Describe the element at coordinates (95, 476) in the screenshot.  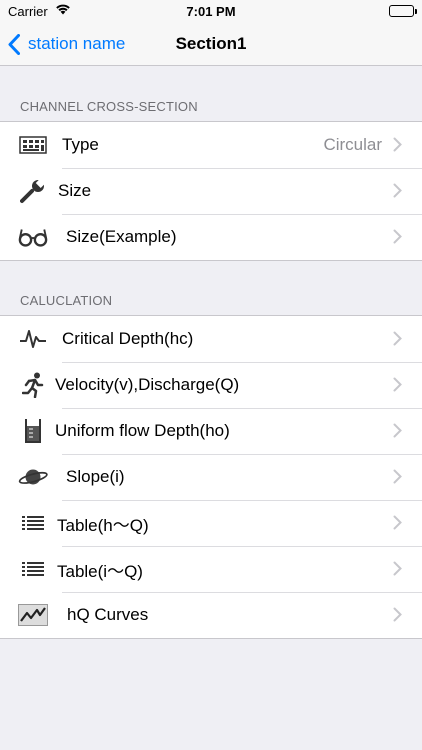
I see `row-slope-label: Slope(i)` at that location.